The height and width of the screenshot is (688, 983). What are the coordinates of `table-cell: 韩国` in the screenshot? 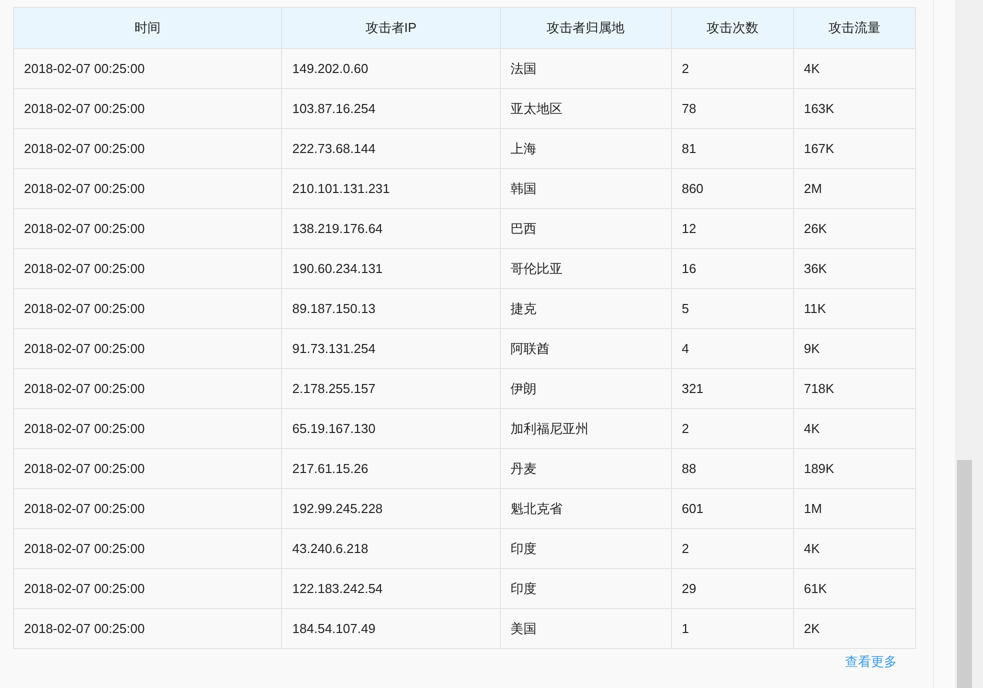 It's located at (586, 188).